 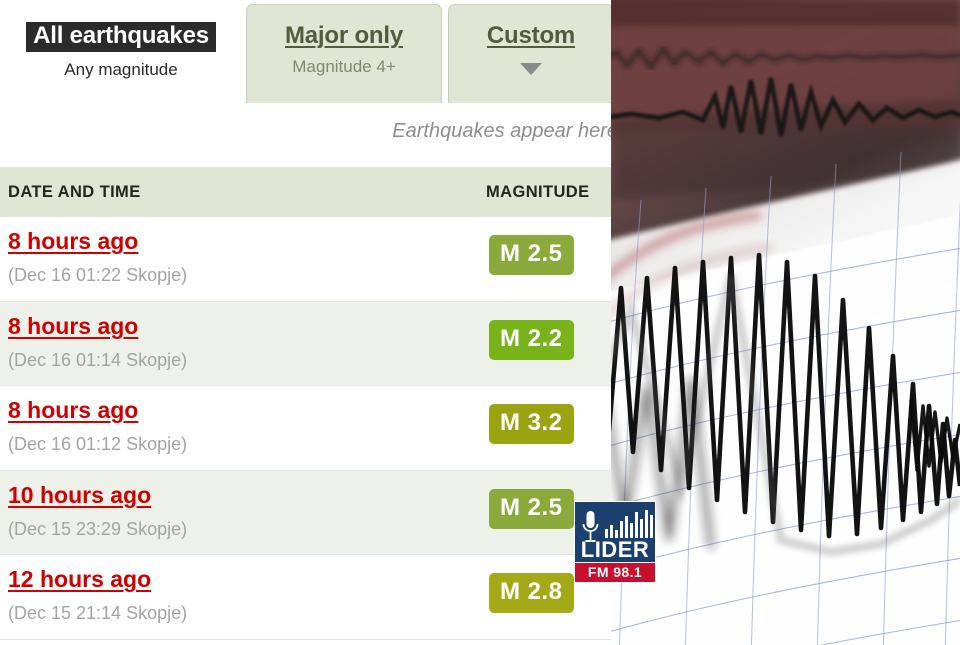 I want to click on tab-custom-title: Custom, so click(x=531, y=35).